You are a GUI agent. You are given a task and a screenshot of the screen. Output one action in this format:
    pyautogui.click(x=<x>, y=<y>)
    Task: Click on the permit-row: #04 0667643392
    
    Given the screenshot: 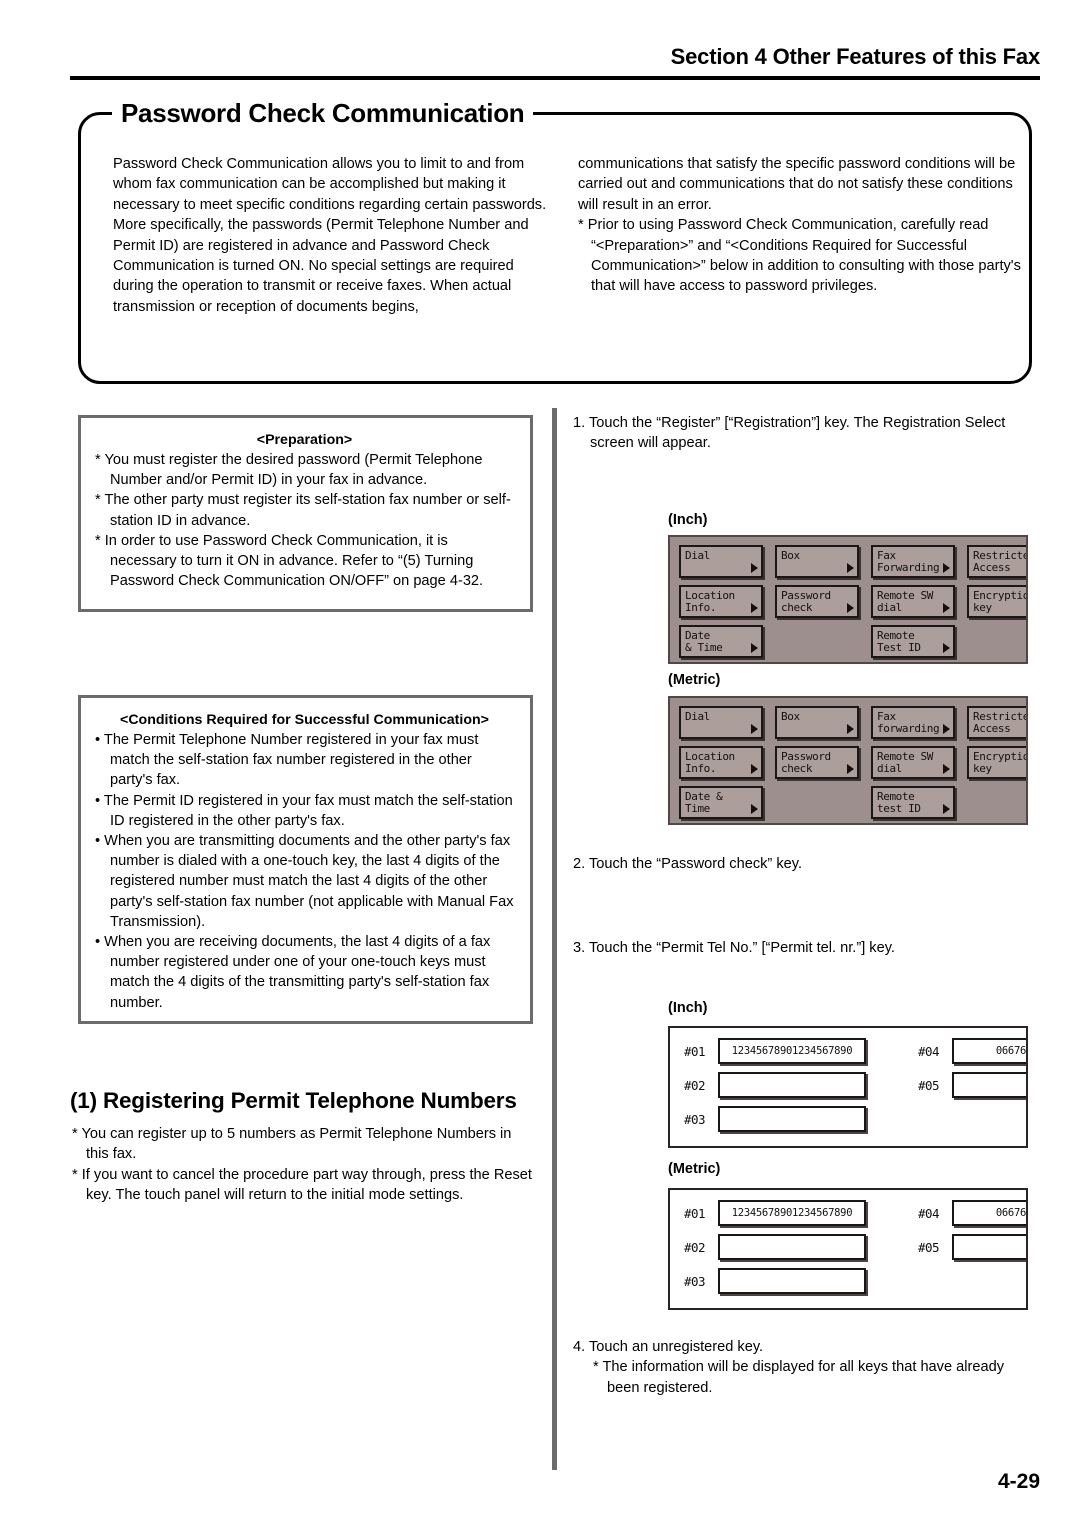 What is the action you would take?
    pyautogui.click(x=972, y=1051)
    